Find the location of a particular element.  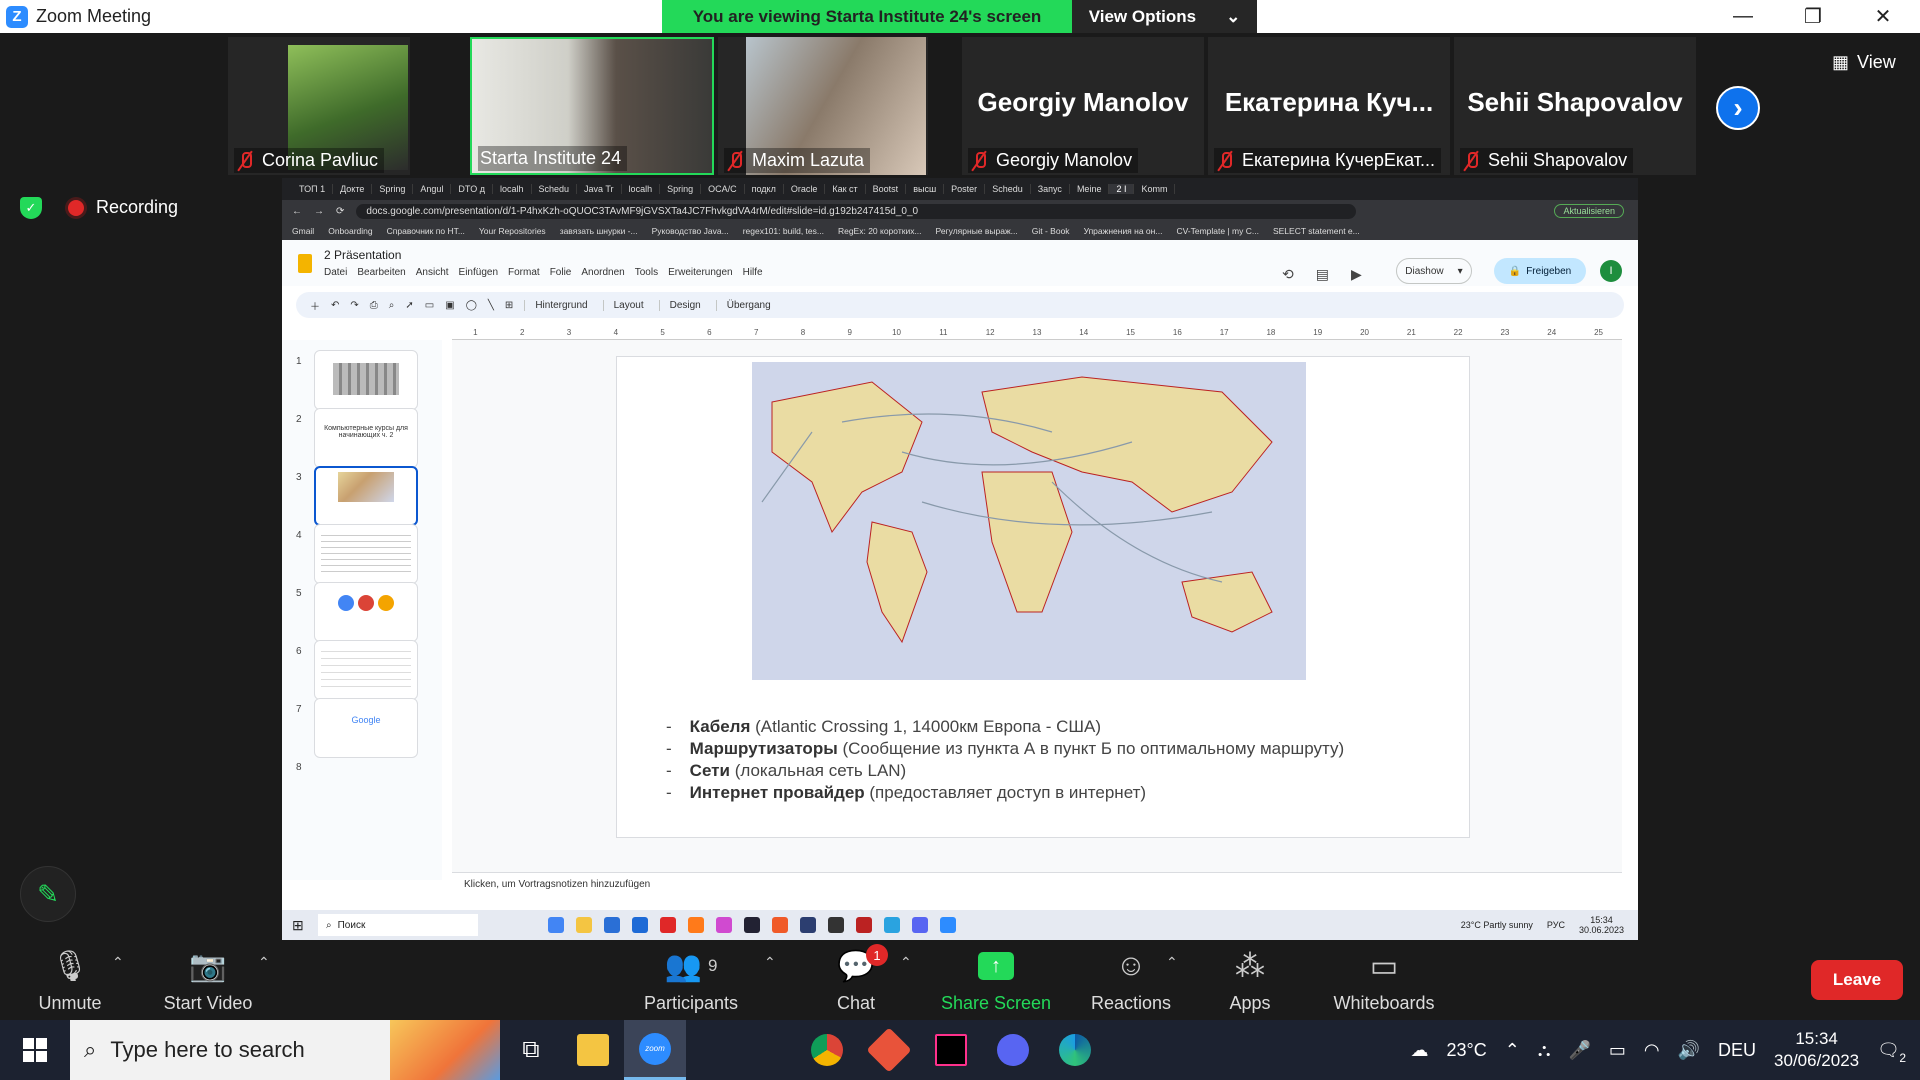

whiteboards-button: ▭ Whiteboards is located at coordinates (1384, 980).